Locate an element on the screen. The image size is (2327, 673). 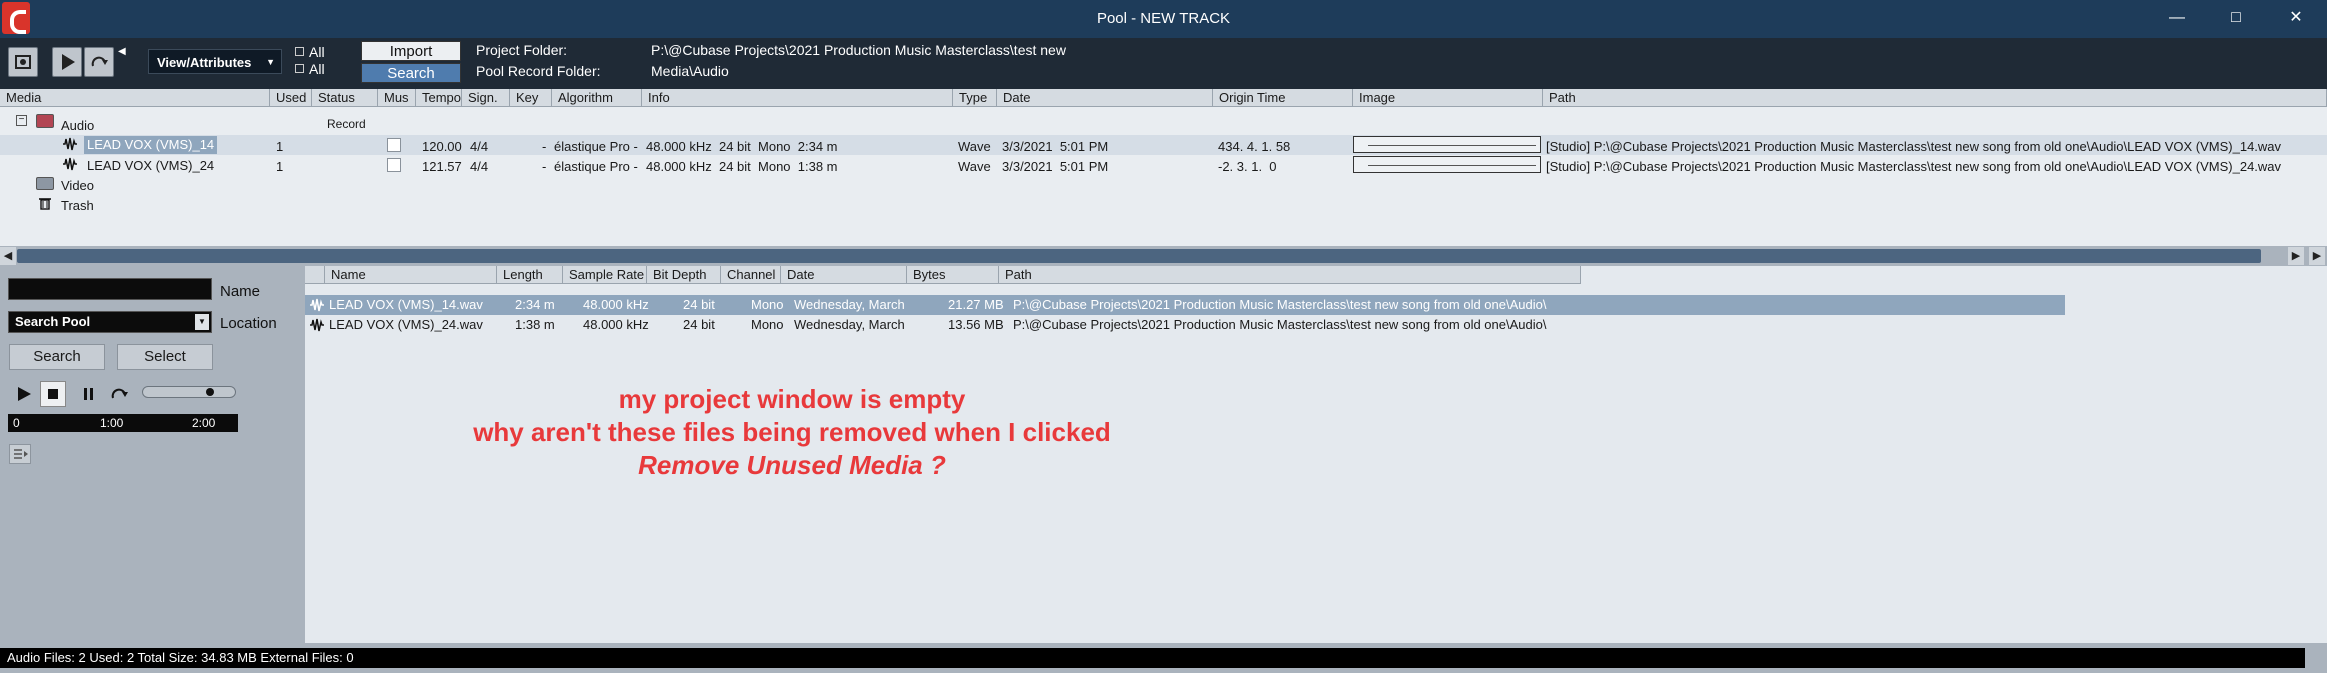
scroll-right-icon: ▶ is located at coordinates (2296, 256).